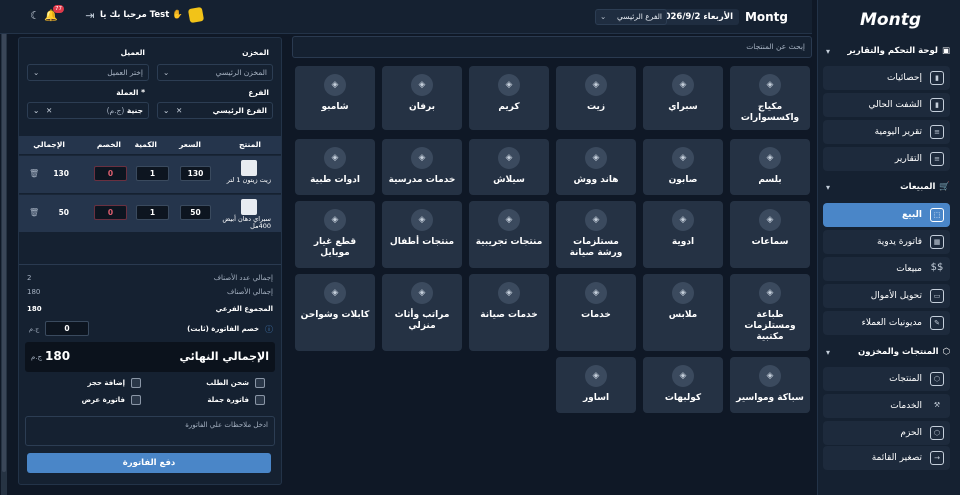 The image size is (960, 495). I want to click on price-input: 130, so click(195, 173).